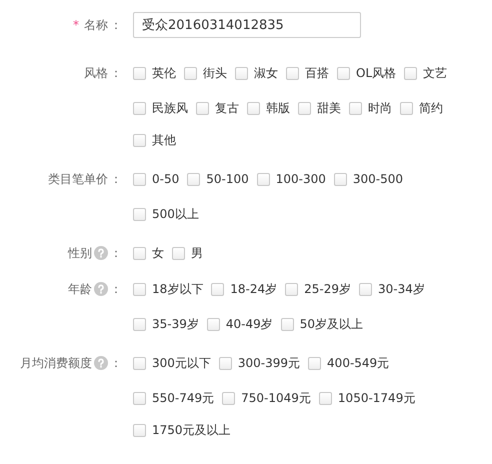  Describe the element at coordinates (197, 253) in the screenshot. I see `option-label: 男` at that location.